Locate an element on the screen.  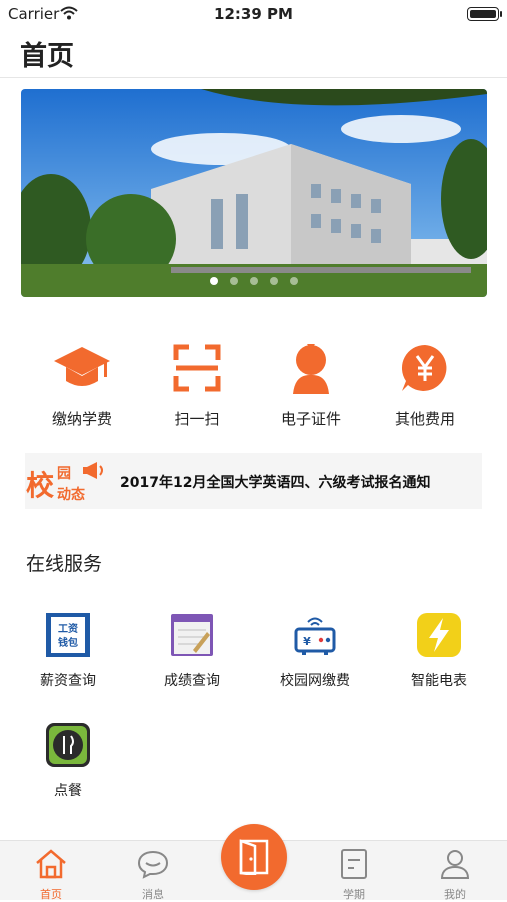
news-ticker: 校 园 动态 2017年12月全国大学英语四、六级考试报名通知 is located at coordinates (253, 481).